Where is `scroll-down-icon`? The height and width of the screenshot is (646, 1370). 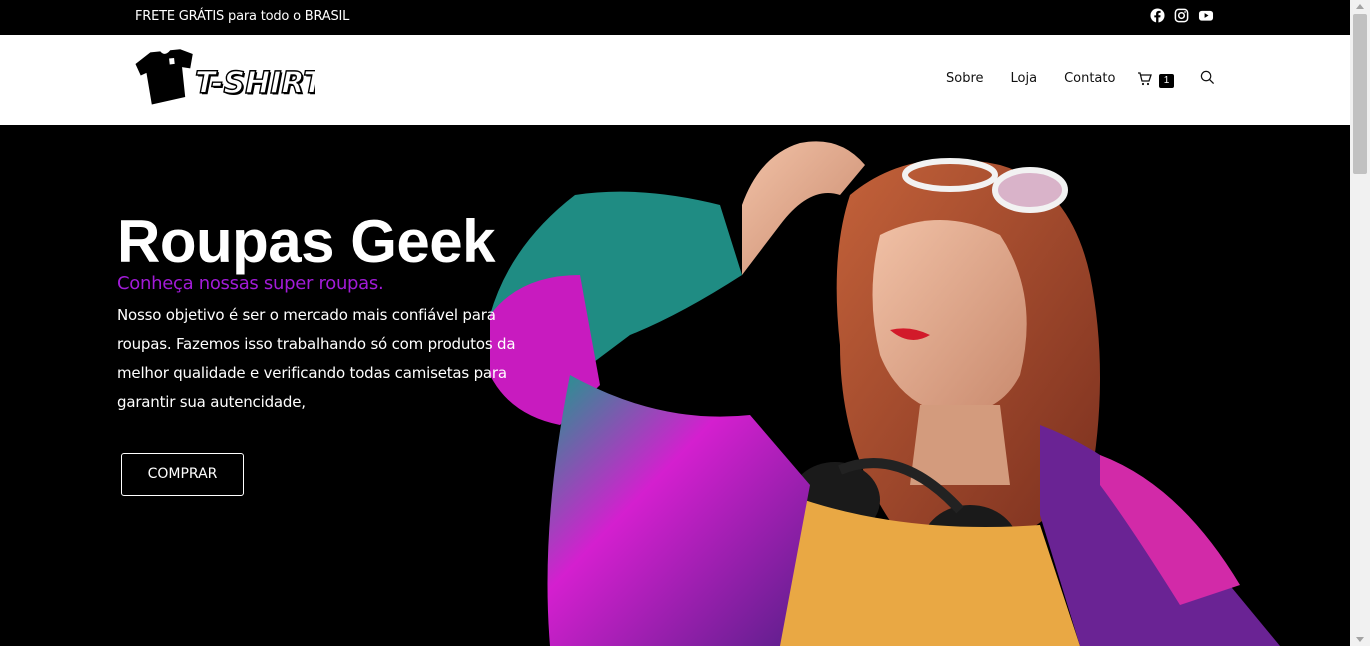
scroll-down-icon is located at coordinates (1360, 639).